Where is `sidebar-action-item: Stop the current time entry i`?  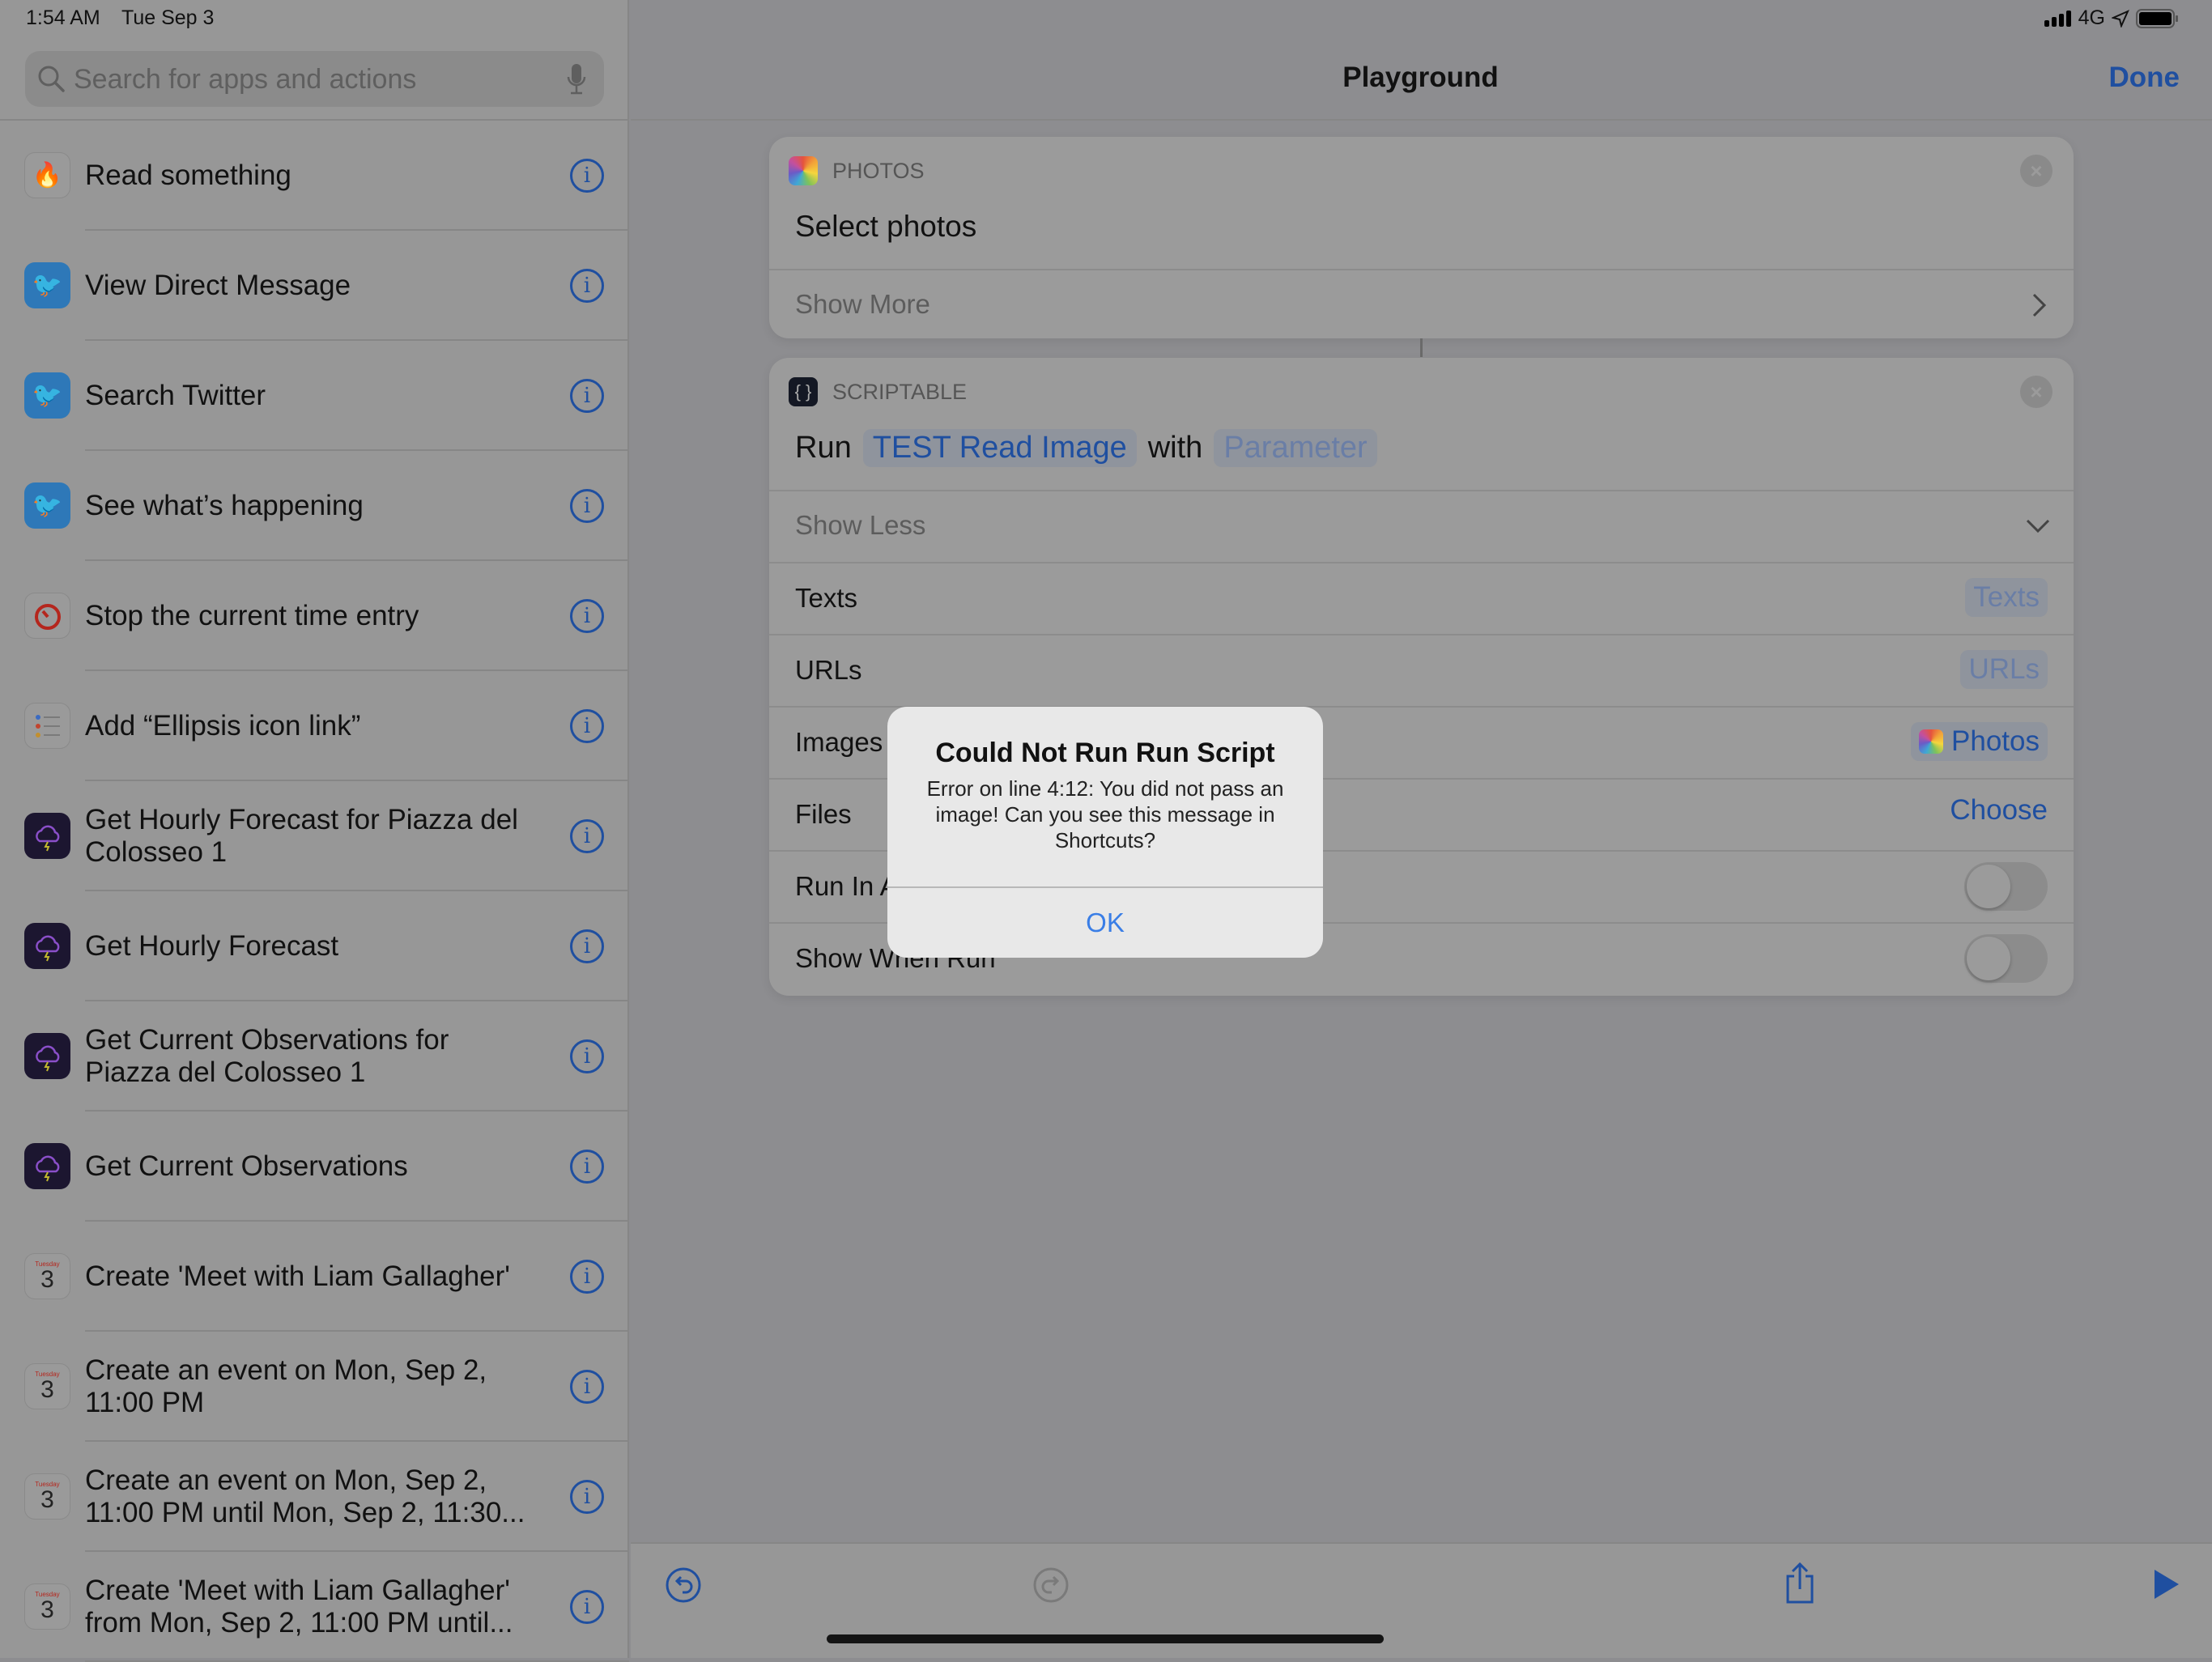
sidebar-action-item: Stop the current time entry i is located at coordinates (314, 616).